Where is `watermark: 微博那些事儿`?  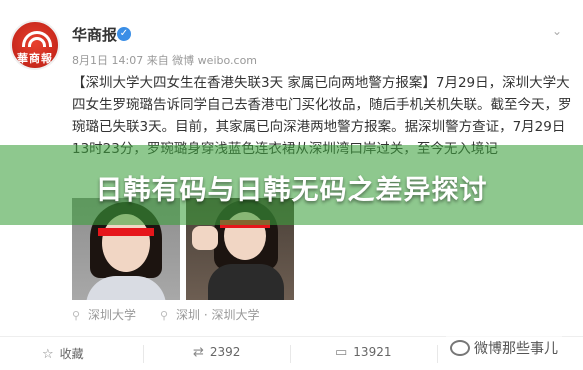 watermark: 微博那些事儿 is located at coordinates (504, 348).